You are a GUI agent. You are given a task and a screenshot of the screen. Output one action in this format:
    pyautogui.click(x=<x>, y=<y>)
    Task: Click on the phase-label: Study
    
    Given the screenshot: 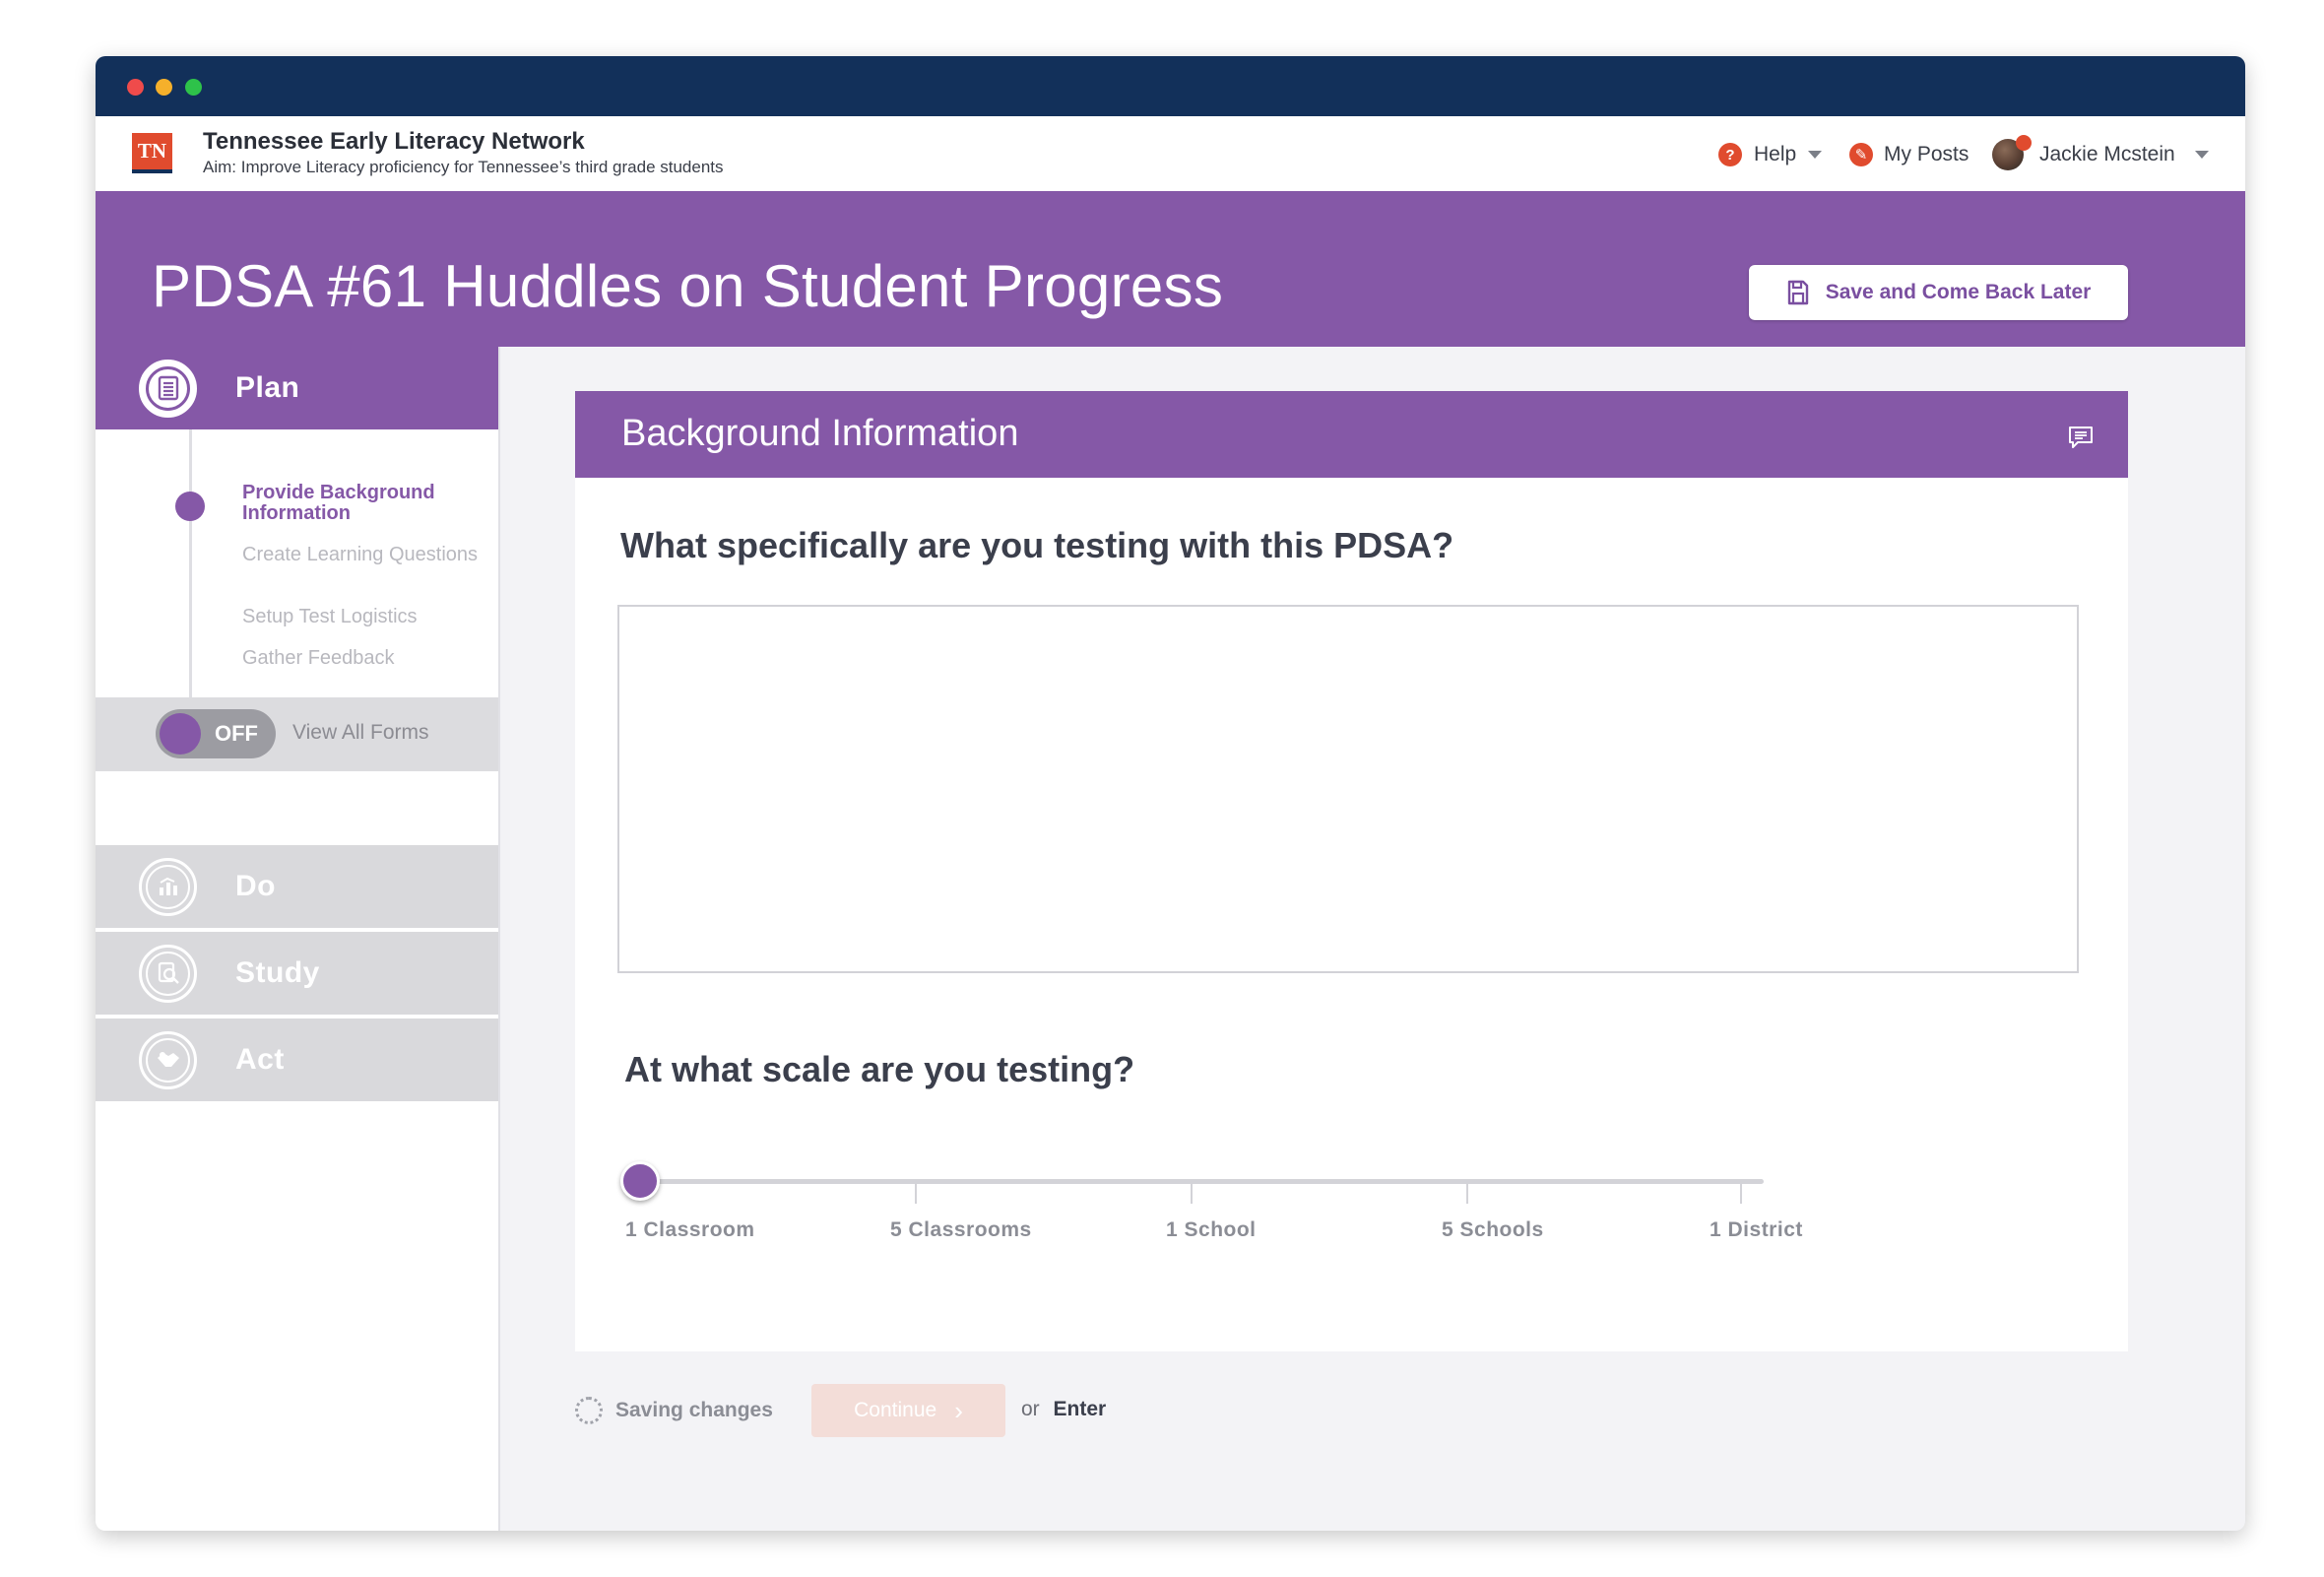 What is the action you would take?
    pyautogui.click(x=278, y=973)
    